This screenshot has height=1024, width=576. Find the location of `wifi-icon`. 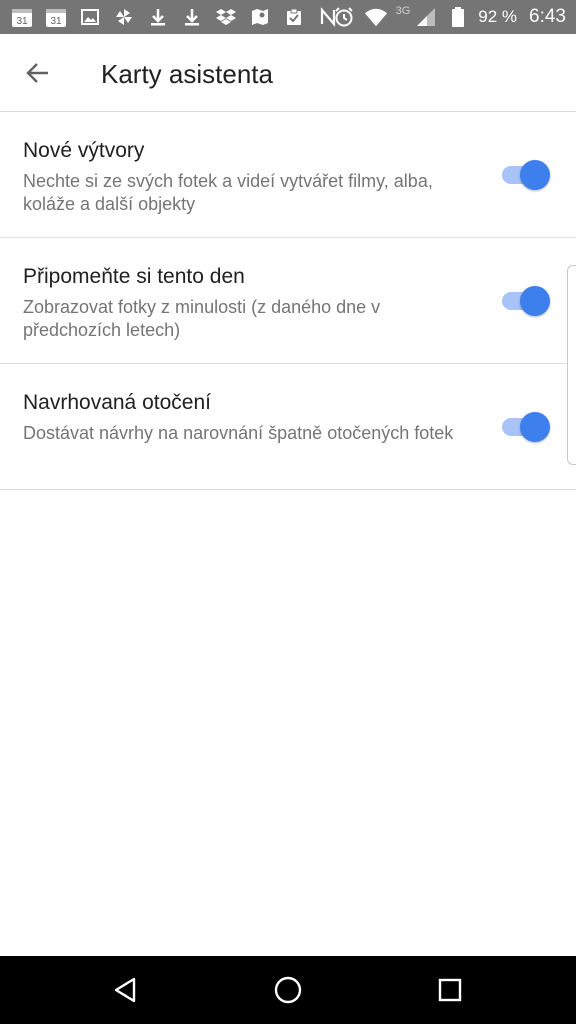

wifi-icon is located at coordinates (376, 17).